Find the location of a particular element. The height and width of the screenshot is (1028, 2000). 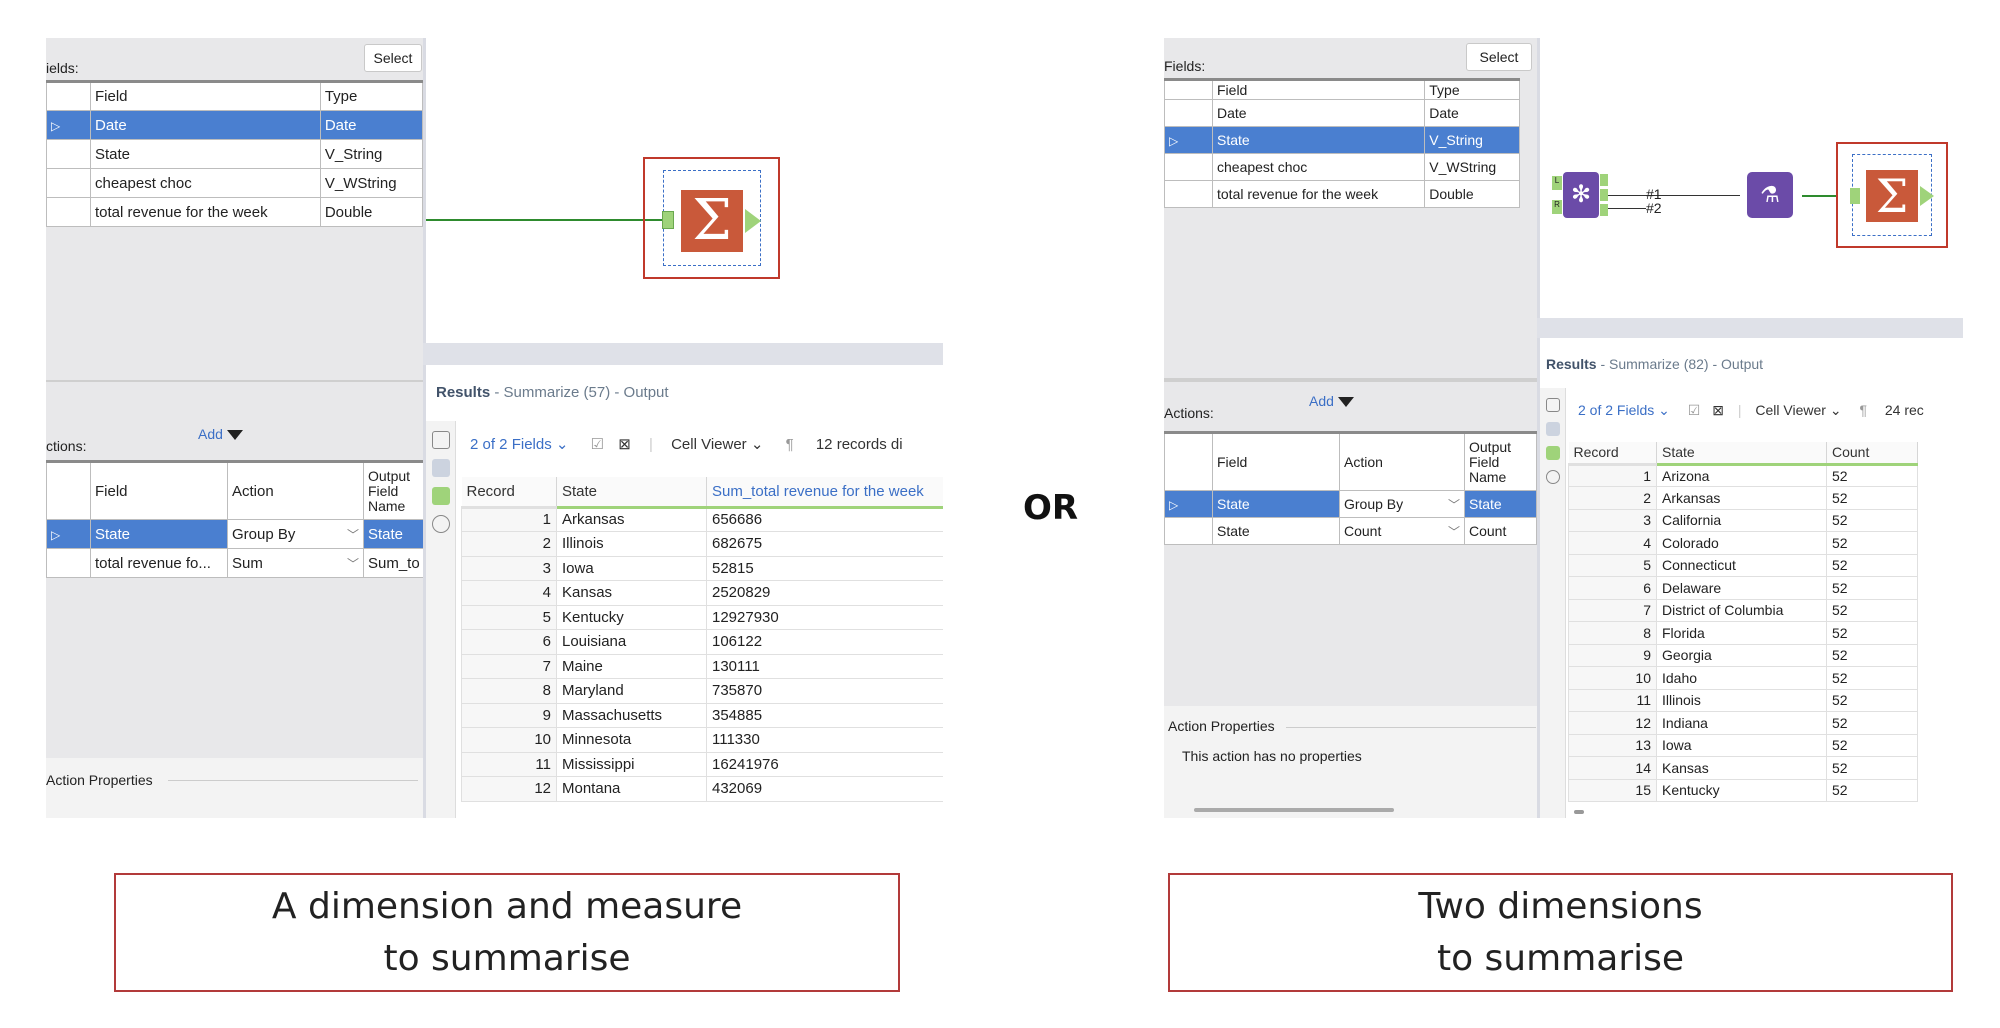

table-row: 1 Arizona 52 is located at coordinates (1743, 475).